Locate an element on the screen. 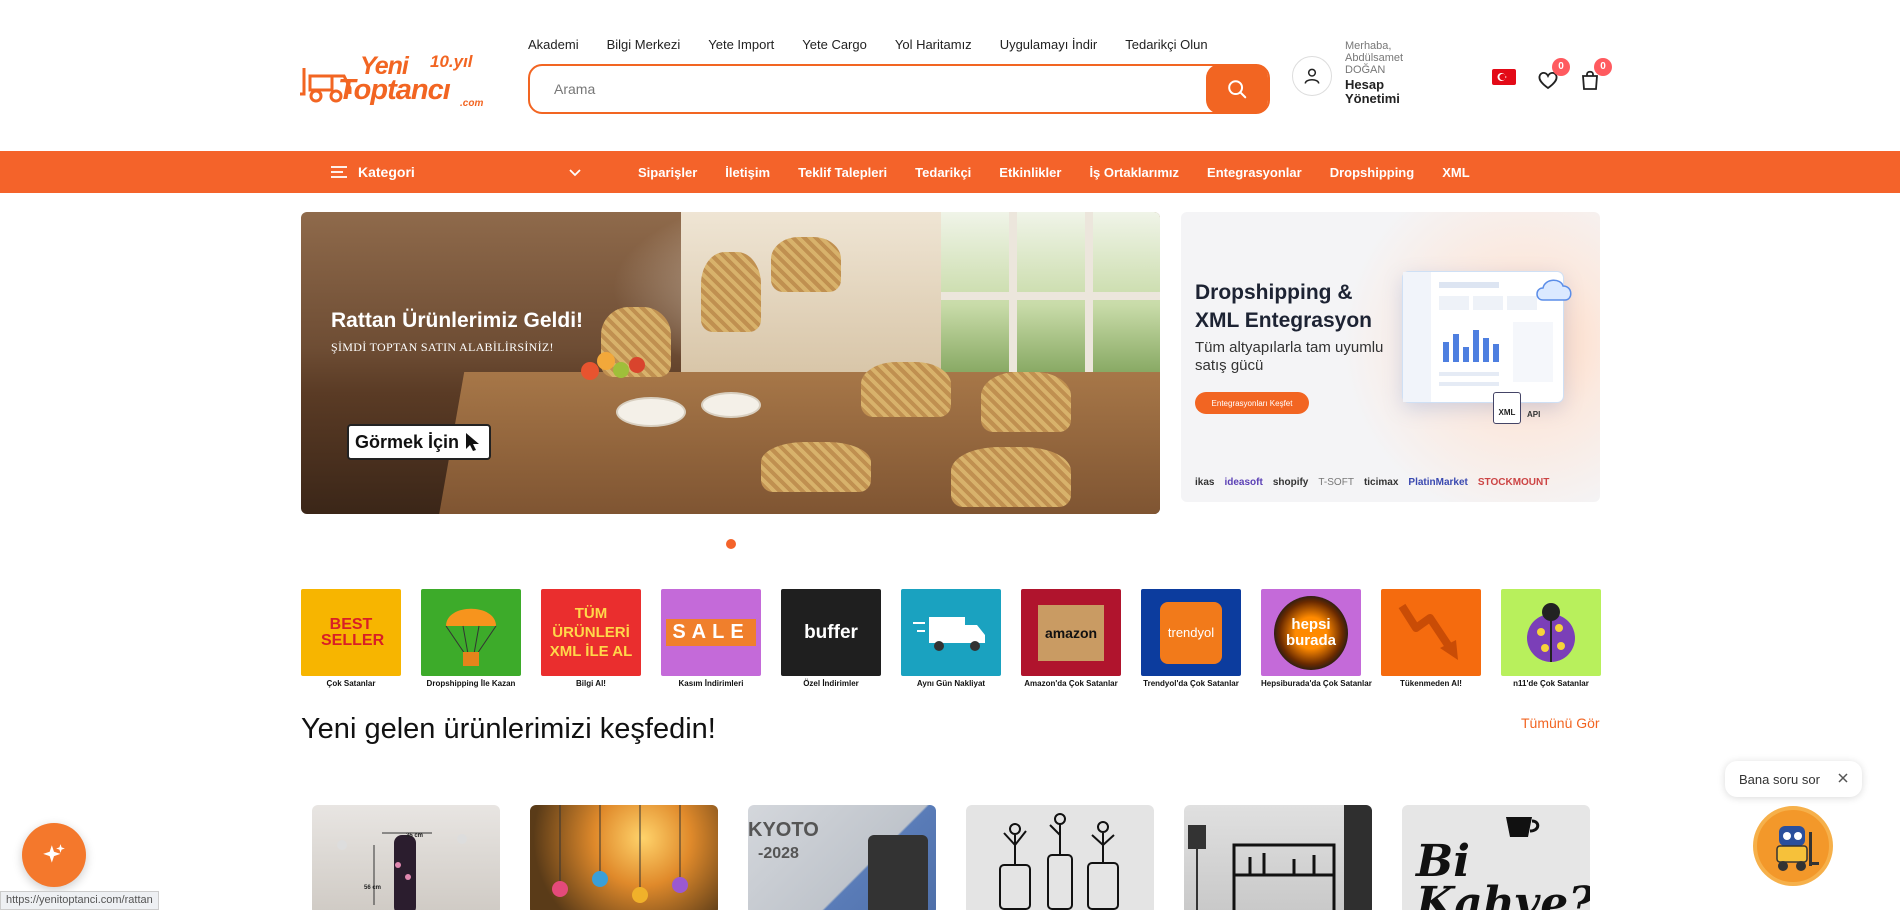  category-tile-text: trendyol is located at coordinates (1191, 632).